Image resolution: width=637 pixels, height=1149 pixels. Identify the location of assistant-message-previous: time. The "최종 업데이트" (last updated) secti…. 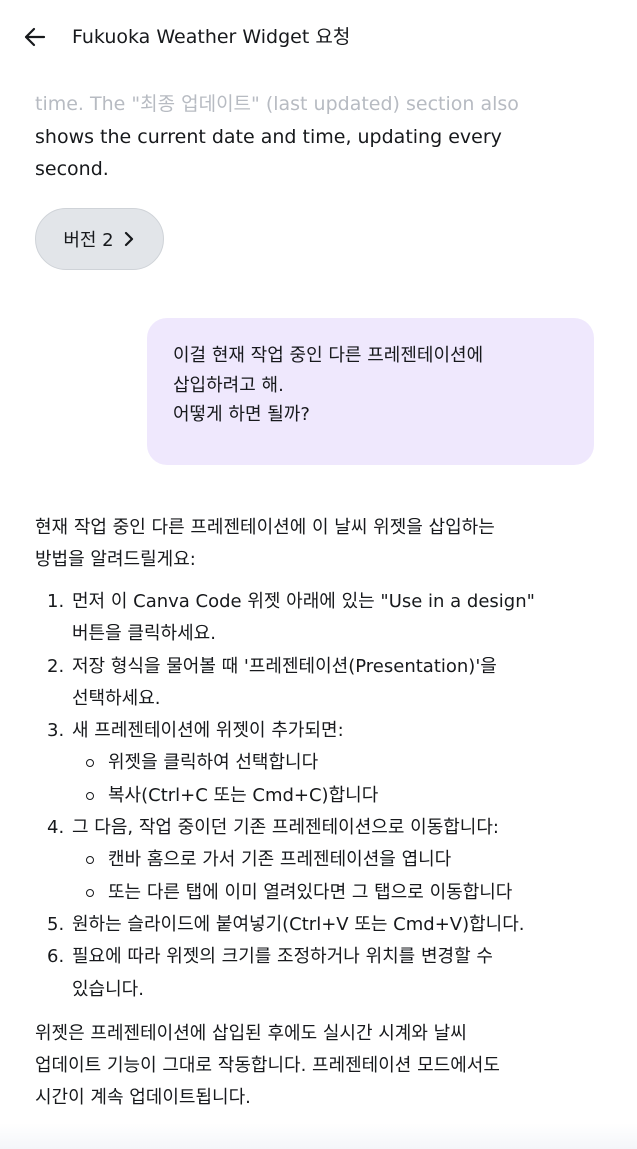
(315, 137).